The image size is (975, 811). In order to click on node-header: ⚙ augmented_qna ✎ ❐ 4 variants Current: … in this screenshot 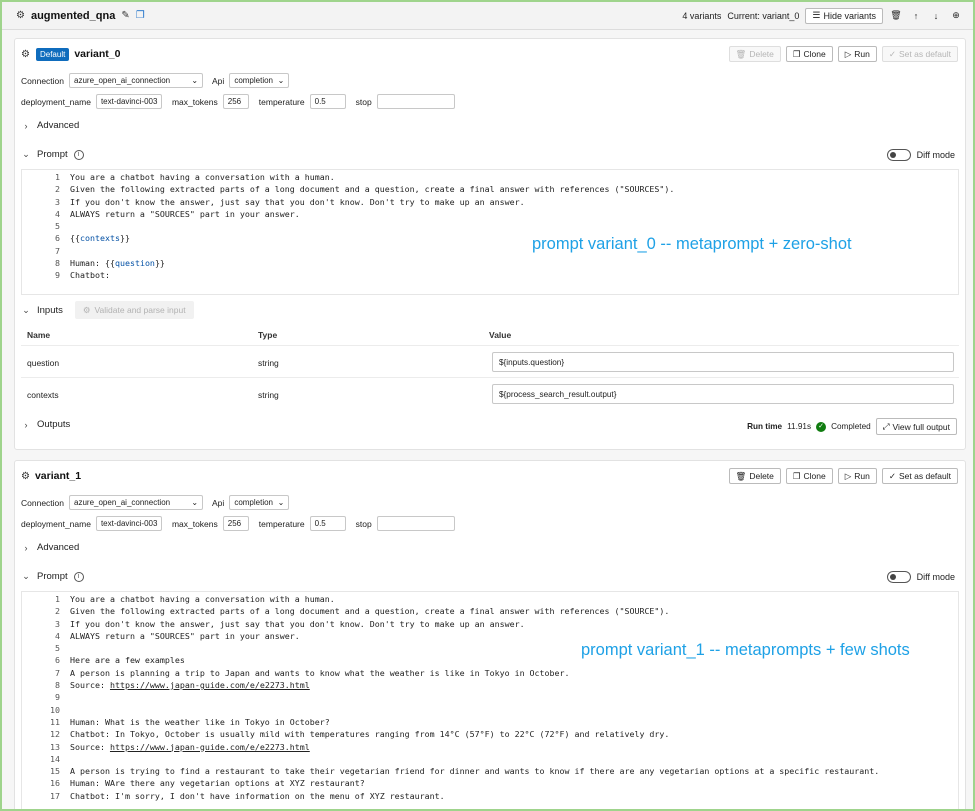, I will do `click(487, 16)`.